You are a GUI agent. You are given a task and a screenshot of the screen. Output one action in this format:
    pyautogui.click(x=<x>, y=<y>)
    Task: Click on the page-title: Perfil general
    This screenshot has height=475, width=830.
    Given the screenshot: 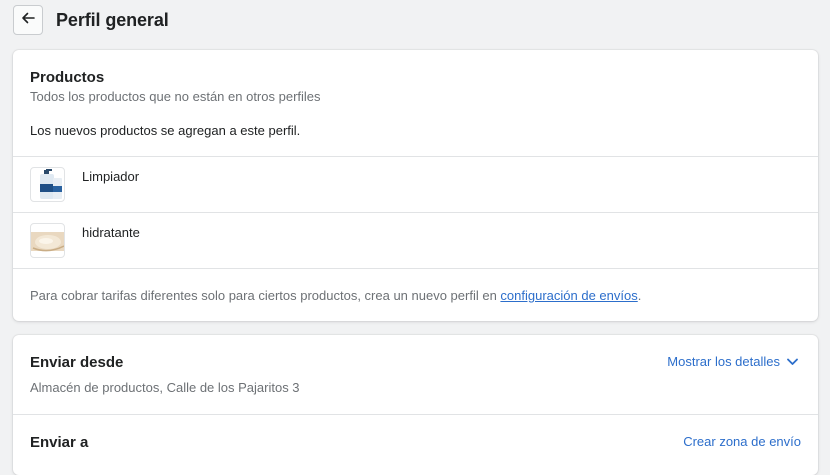 What is the action you would take?
    pyautogui.click(x=112, y=19)
    